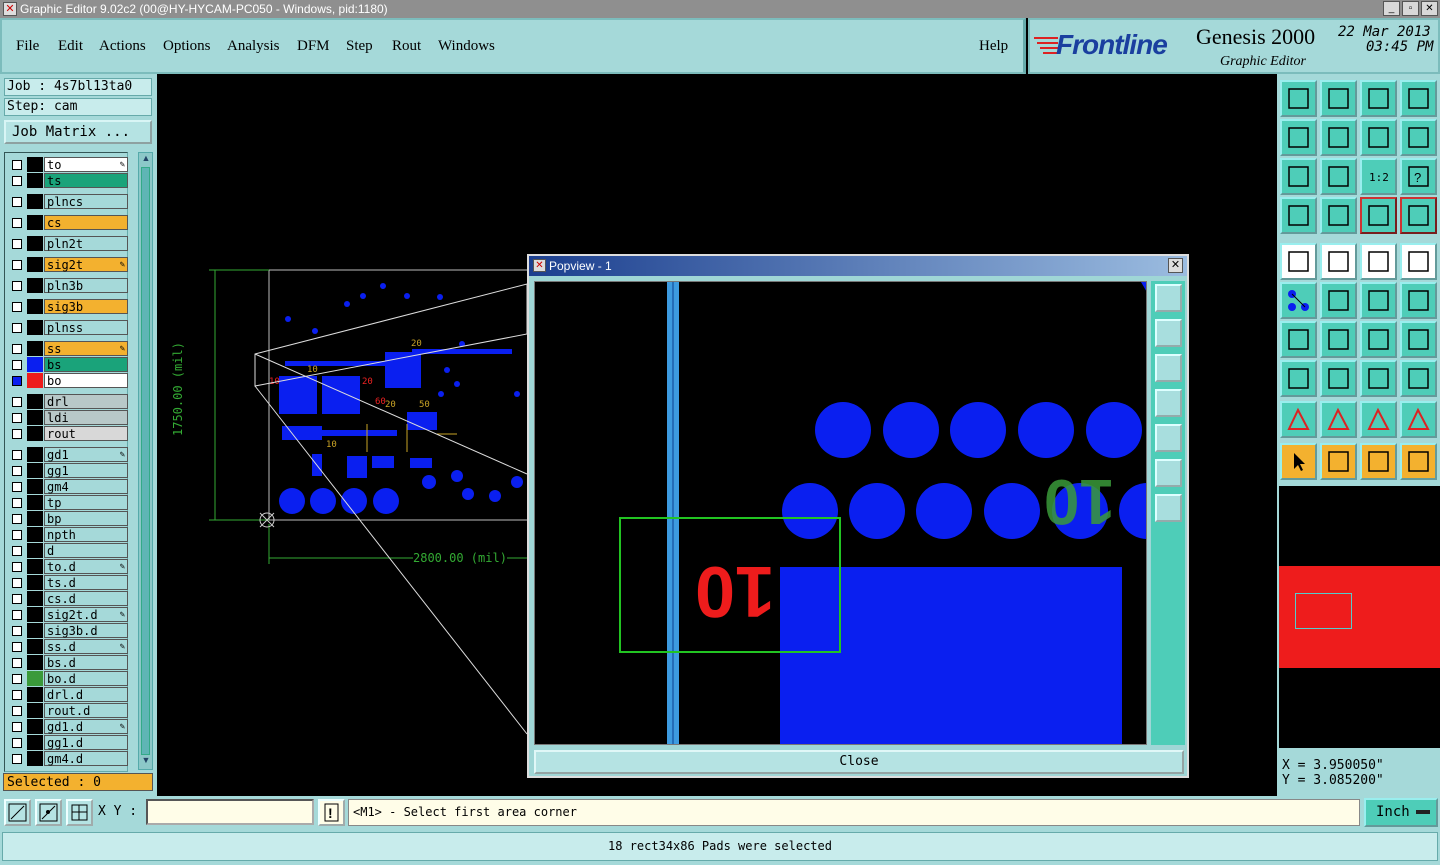  I want to click on minimize-button: _, so click(1391, 8).